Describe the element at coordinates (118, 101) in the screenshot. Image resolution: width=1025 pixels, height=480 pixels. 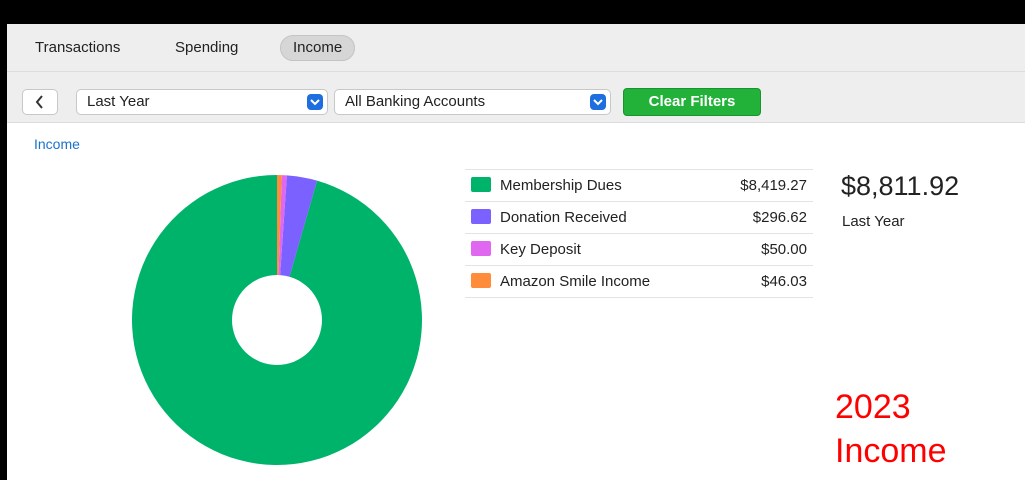
I see `period-select-value: Last Year` at that location.